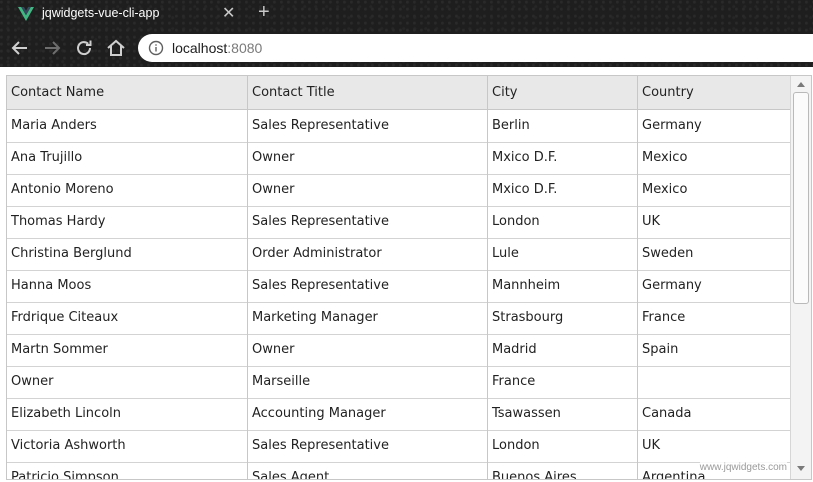  I want to click on table-row: Thomas Hardy Sales Representative London UK, so click(398, 222).